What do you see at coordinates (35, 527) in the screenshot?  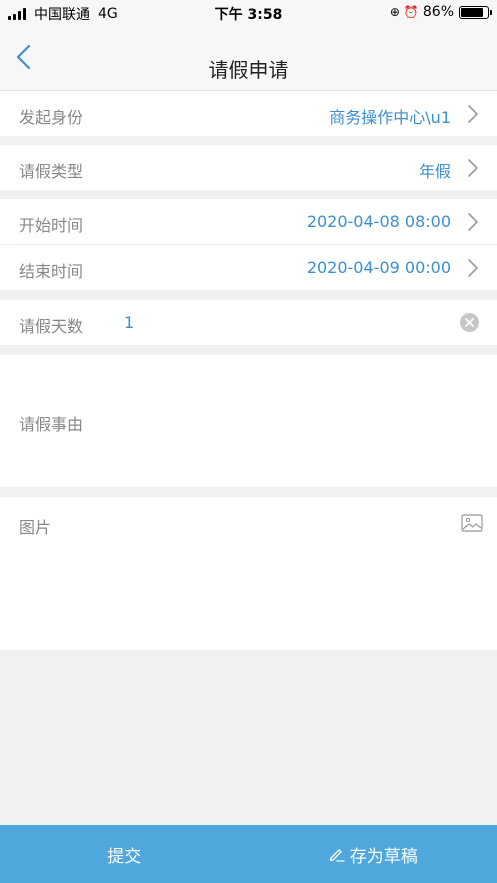 I see `image-label: 图片` at bounding box center [35, 527].